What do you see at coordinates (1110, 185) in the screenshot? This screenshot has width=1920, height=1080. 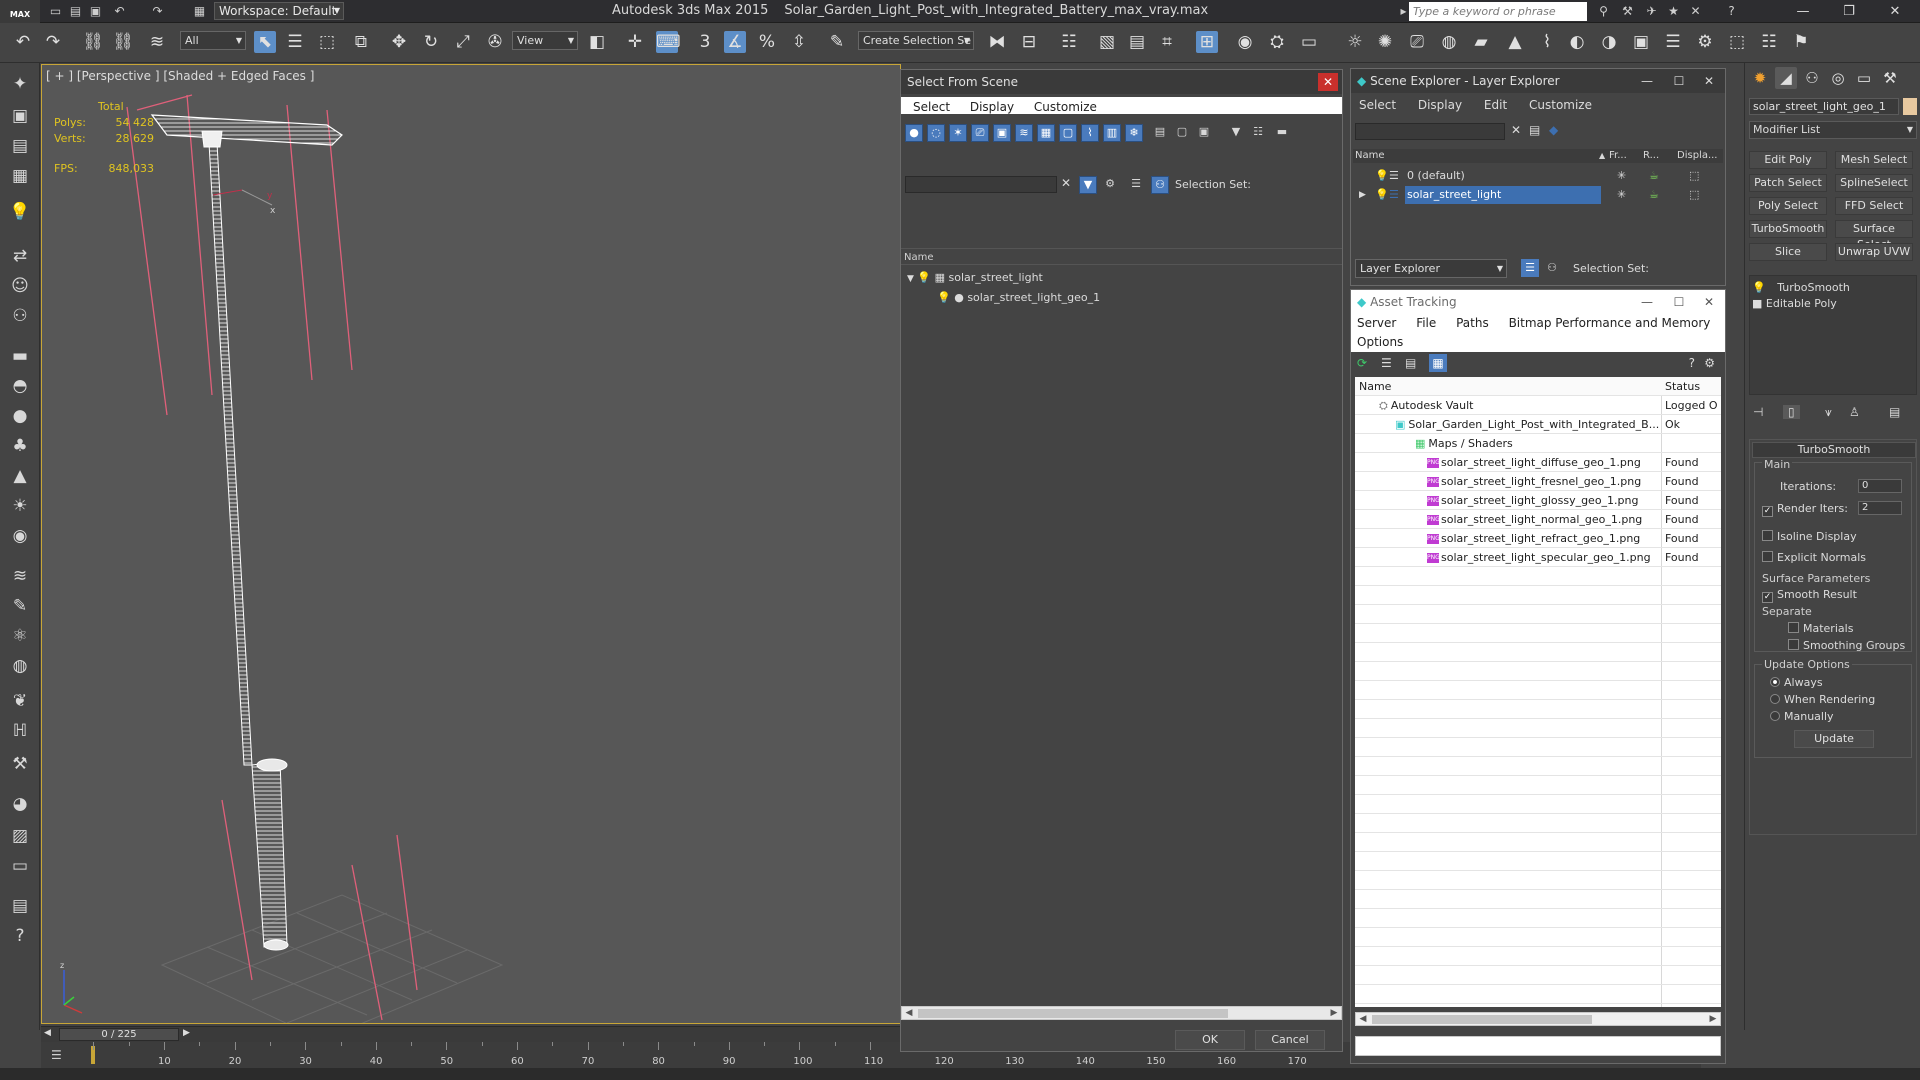 I see `filter-options-icon: ⚙` at bounding box center [1110, 185].